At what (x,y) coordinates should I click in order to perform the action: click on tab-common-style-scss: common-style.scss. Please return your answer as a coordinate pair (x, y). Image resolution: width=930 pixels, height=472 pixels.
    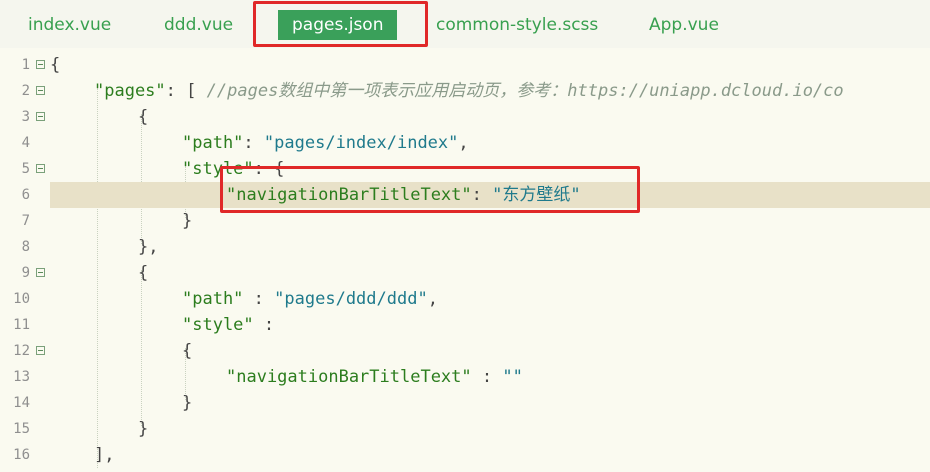
    Looking at the image, I should click on (517, 25).